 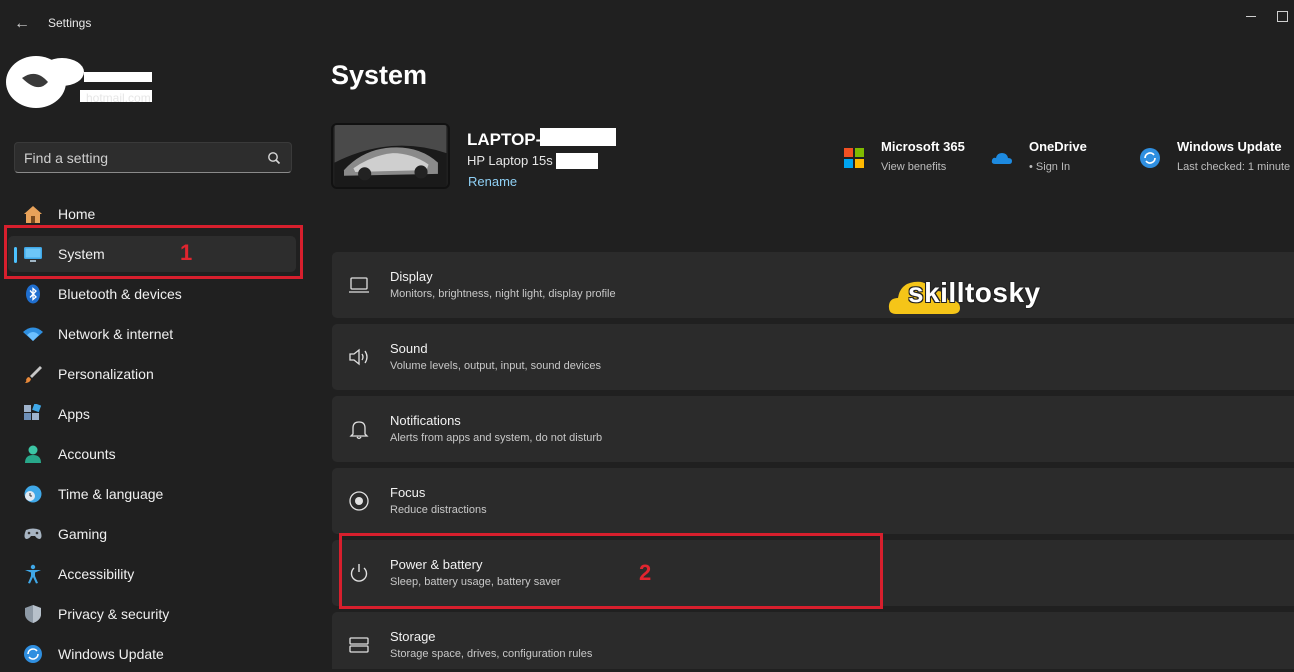 I want to click on wifi-icon, so click(x=33, y=334).